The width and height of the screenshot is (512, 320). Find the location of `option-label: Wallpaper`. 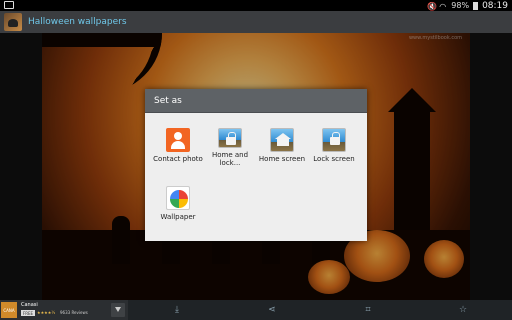

option-label: Wallpaper is located at coordinates (178, 217).